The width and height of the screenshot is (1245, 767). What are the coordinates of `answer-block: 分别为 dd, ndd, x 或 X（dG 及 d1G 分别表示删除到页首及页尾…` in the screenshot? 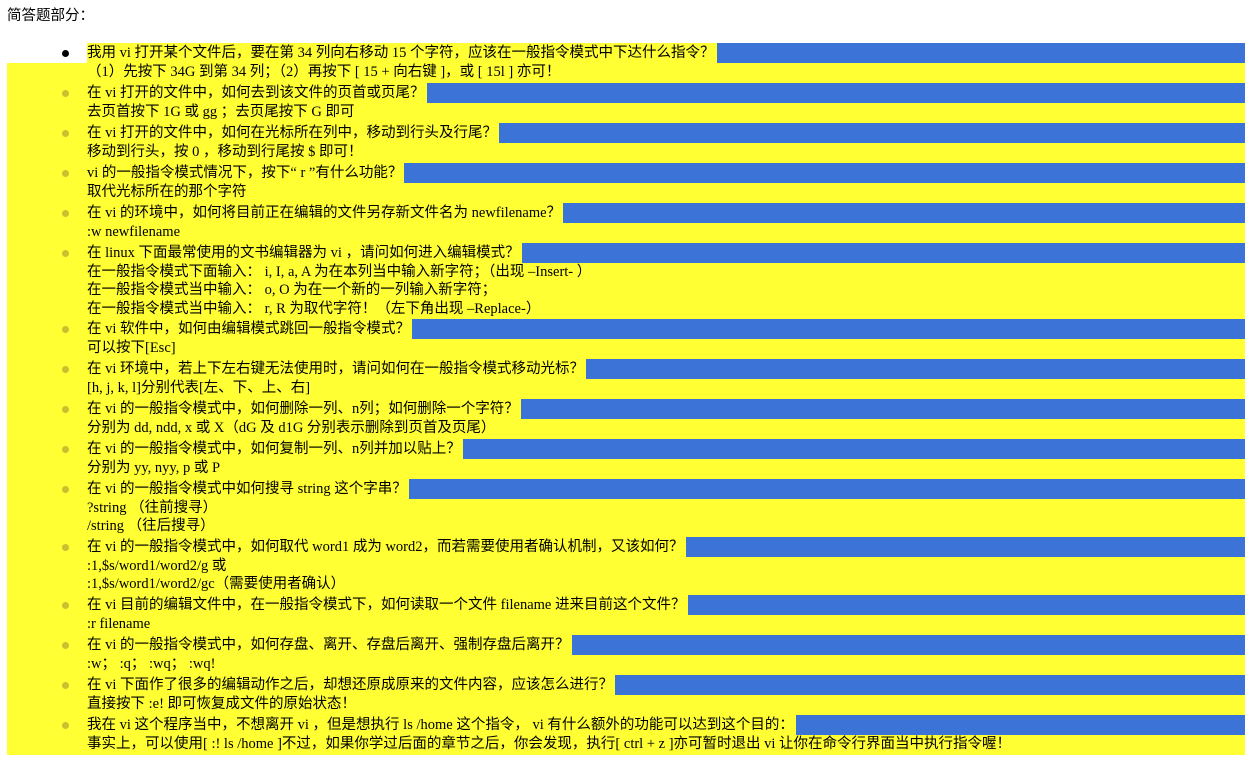 It's located at (291, 428).